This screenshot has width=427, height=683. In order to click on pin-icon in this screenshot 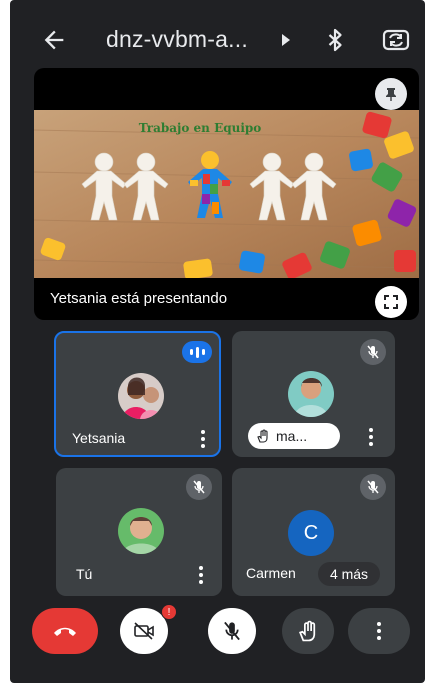, I will do `click(391, 94)`.